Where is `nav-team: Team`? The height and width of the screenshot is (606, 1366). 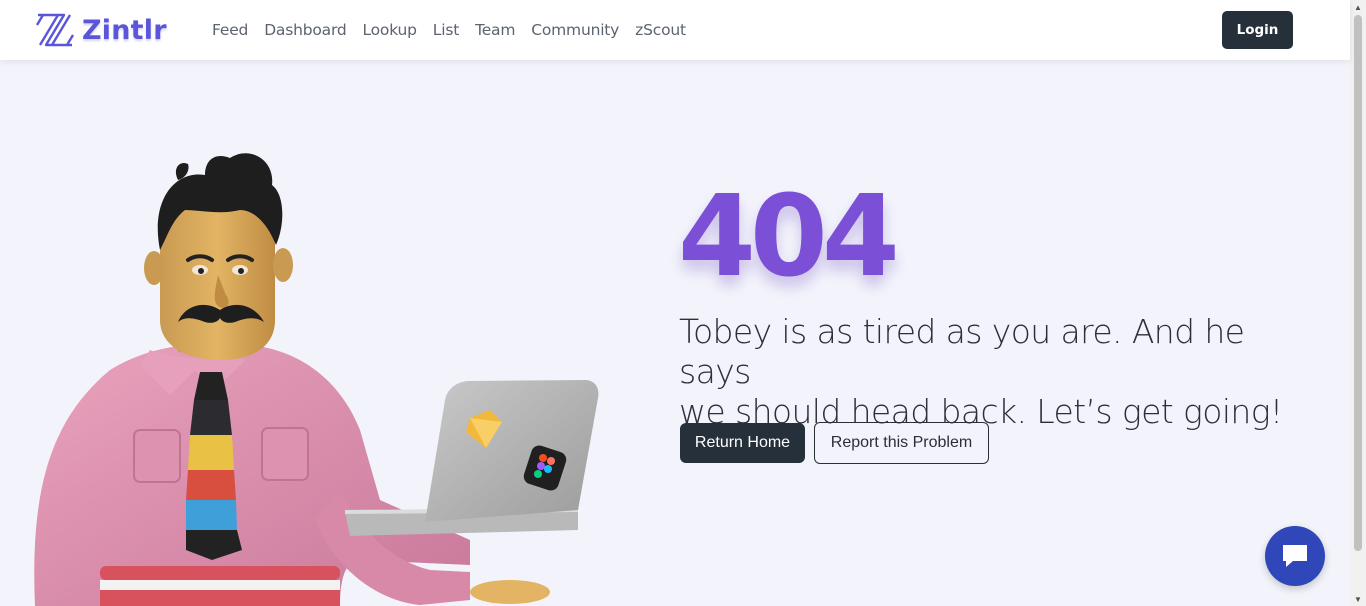 nav-team: Team is located at coordinates (495, 30).